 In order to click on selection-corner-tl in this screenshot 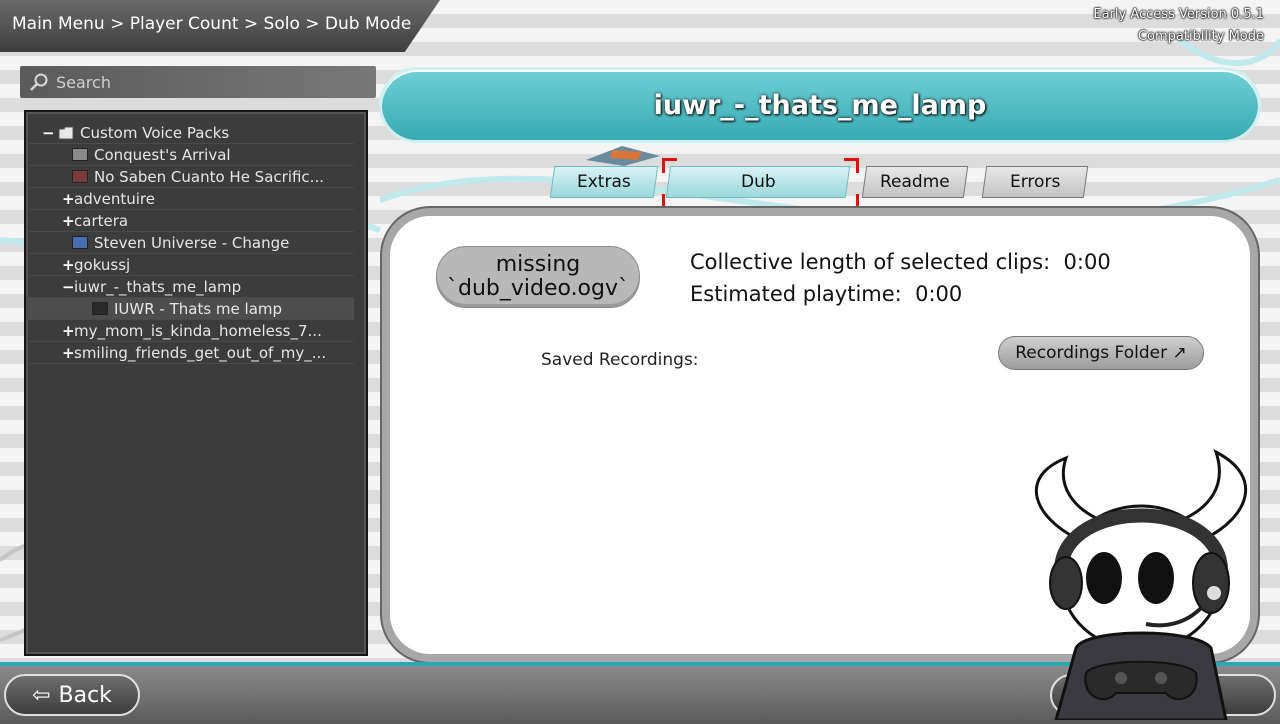, I will do `click(669, 165)`.